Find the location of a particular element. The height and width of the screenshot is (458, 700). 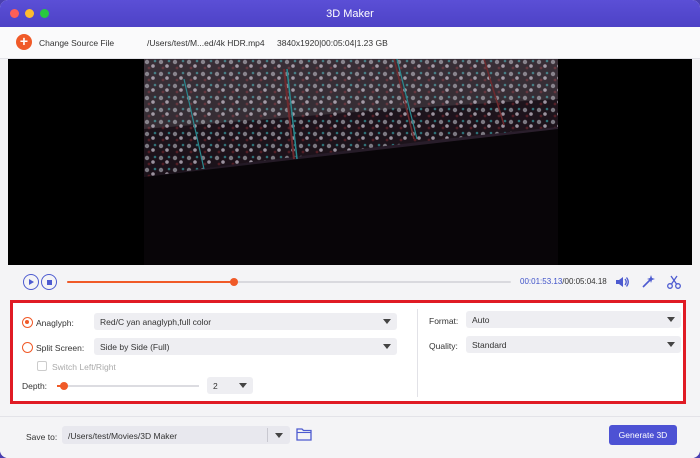

playback-bar: 00:01:53.13/00:05:04.18 is located at coordinates (350, 282).